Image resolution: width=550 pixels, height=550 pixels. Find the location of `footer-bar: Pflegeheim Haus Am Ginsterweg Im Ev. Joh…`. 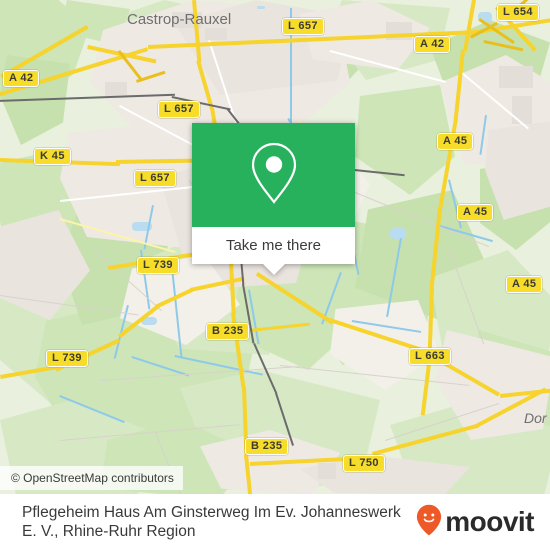

footer-bar: Pflegeheim Haus Am Ginsterweg Im Ev. Joh… is located at coordinates (275, 522).